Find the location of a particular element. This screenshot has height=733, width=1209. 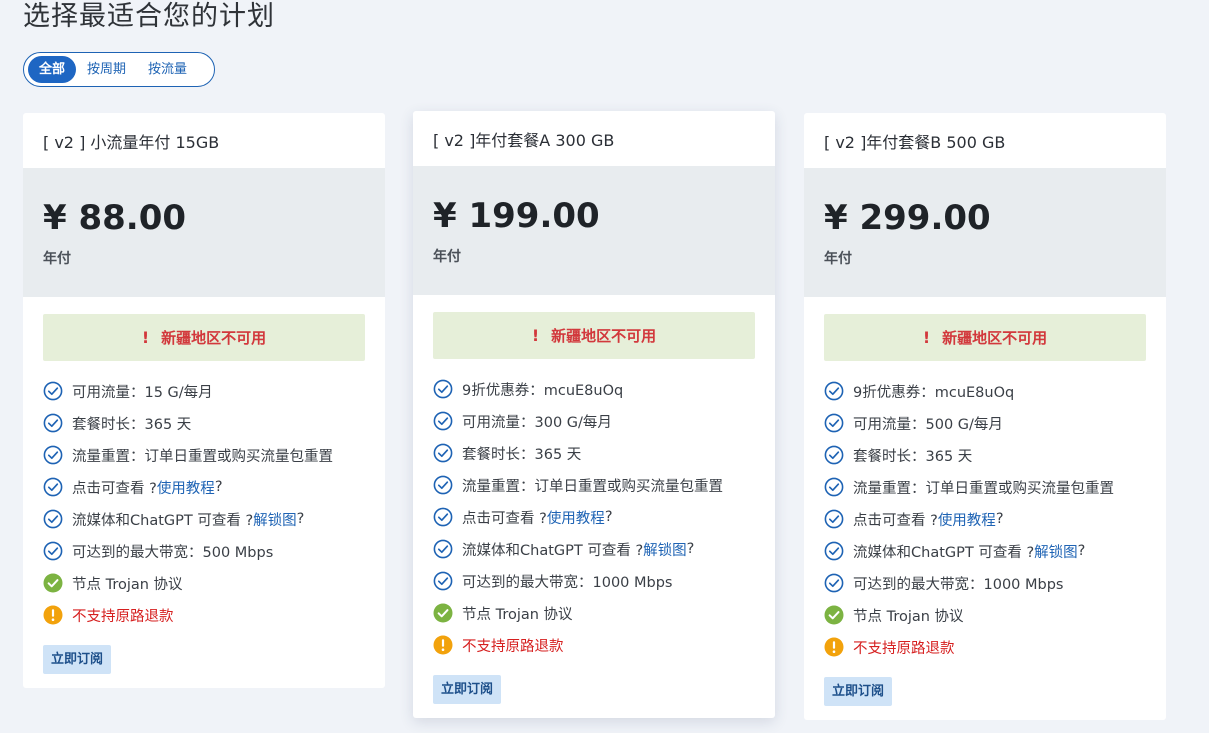

plan-price: ¥ 199.00 is located at coordinates (516, 216).